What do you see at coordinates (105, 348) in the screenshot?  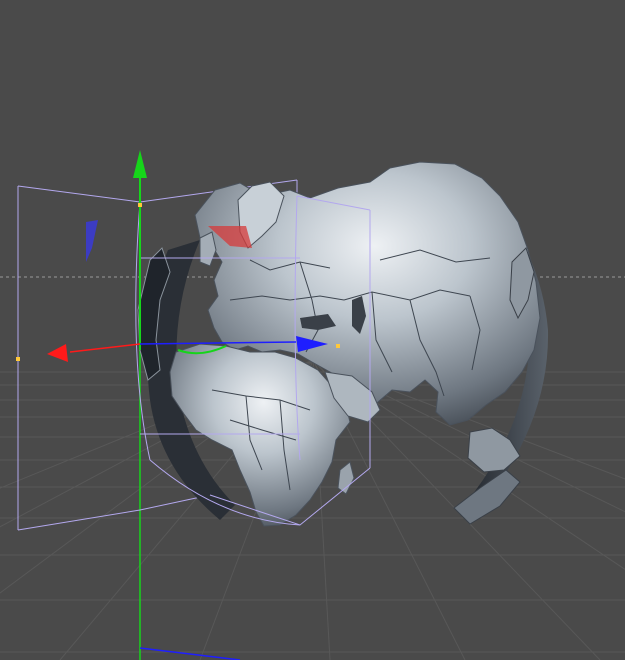 I see `gizmo-x-axis-line` at bounding box center [105, 348].